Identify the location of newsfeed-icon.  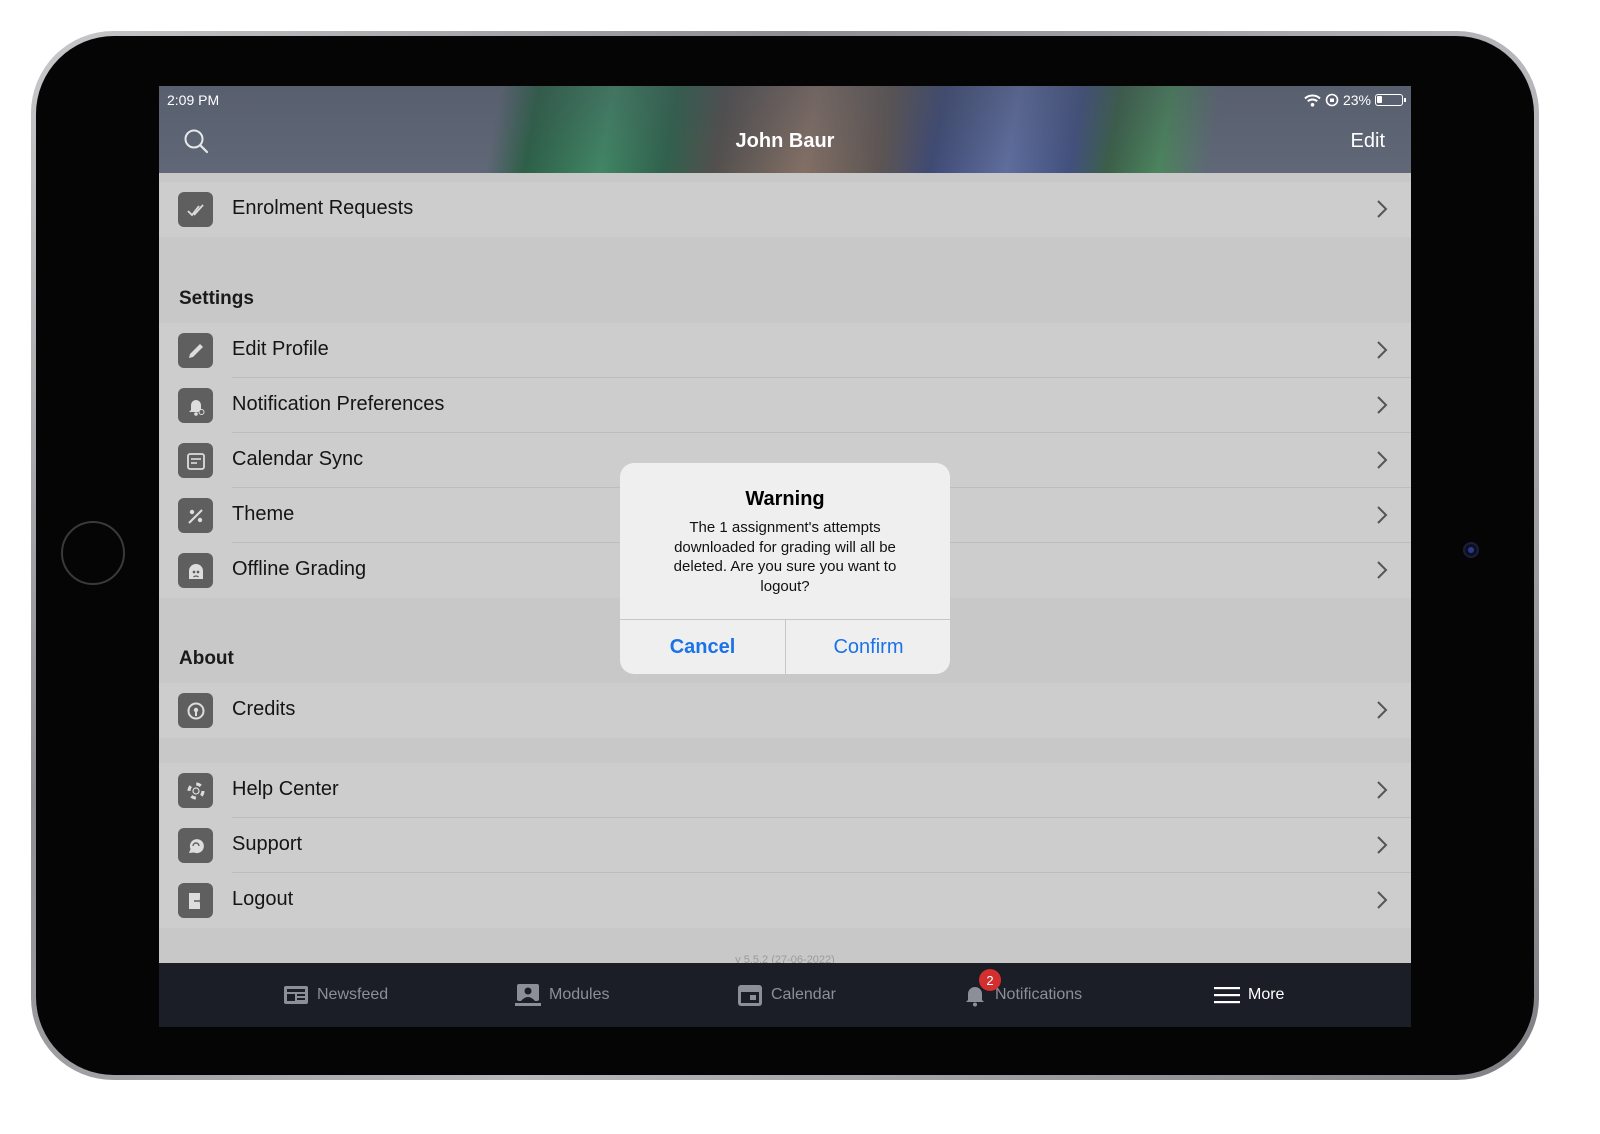
(296, 995).